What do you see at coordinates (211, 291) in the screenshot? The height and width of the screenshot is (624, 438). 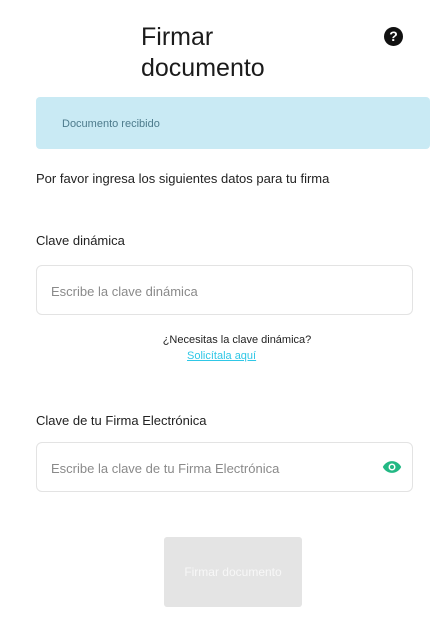 I see `dynamic-key-input` at bounding box center [211, 291].